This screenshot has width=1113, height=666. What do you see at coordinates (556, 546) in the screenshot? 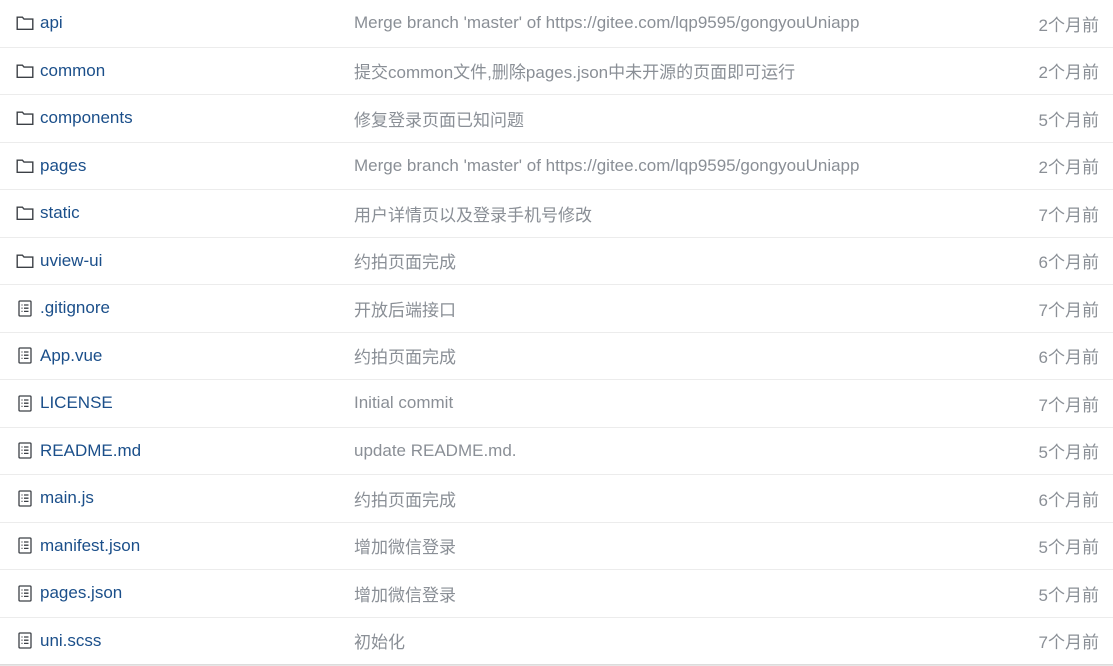
I see `table-row: manifest.json 增加微信登录 5个月前` at bounding box center [556, 546].